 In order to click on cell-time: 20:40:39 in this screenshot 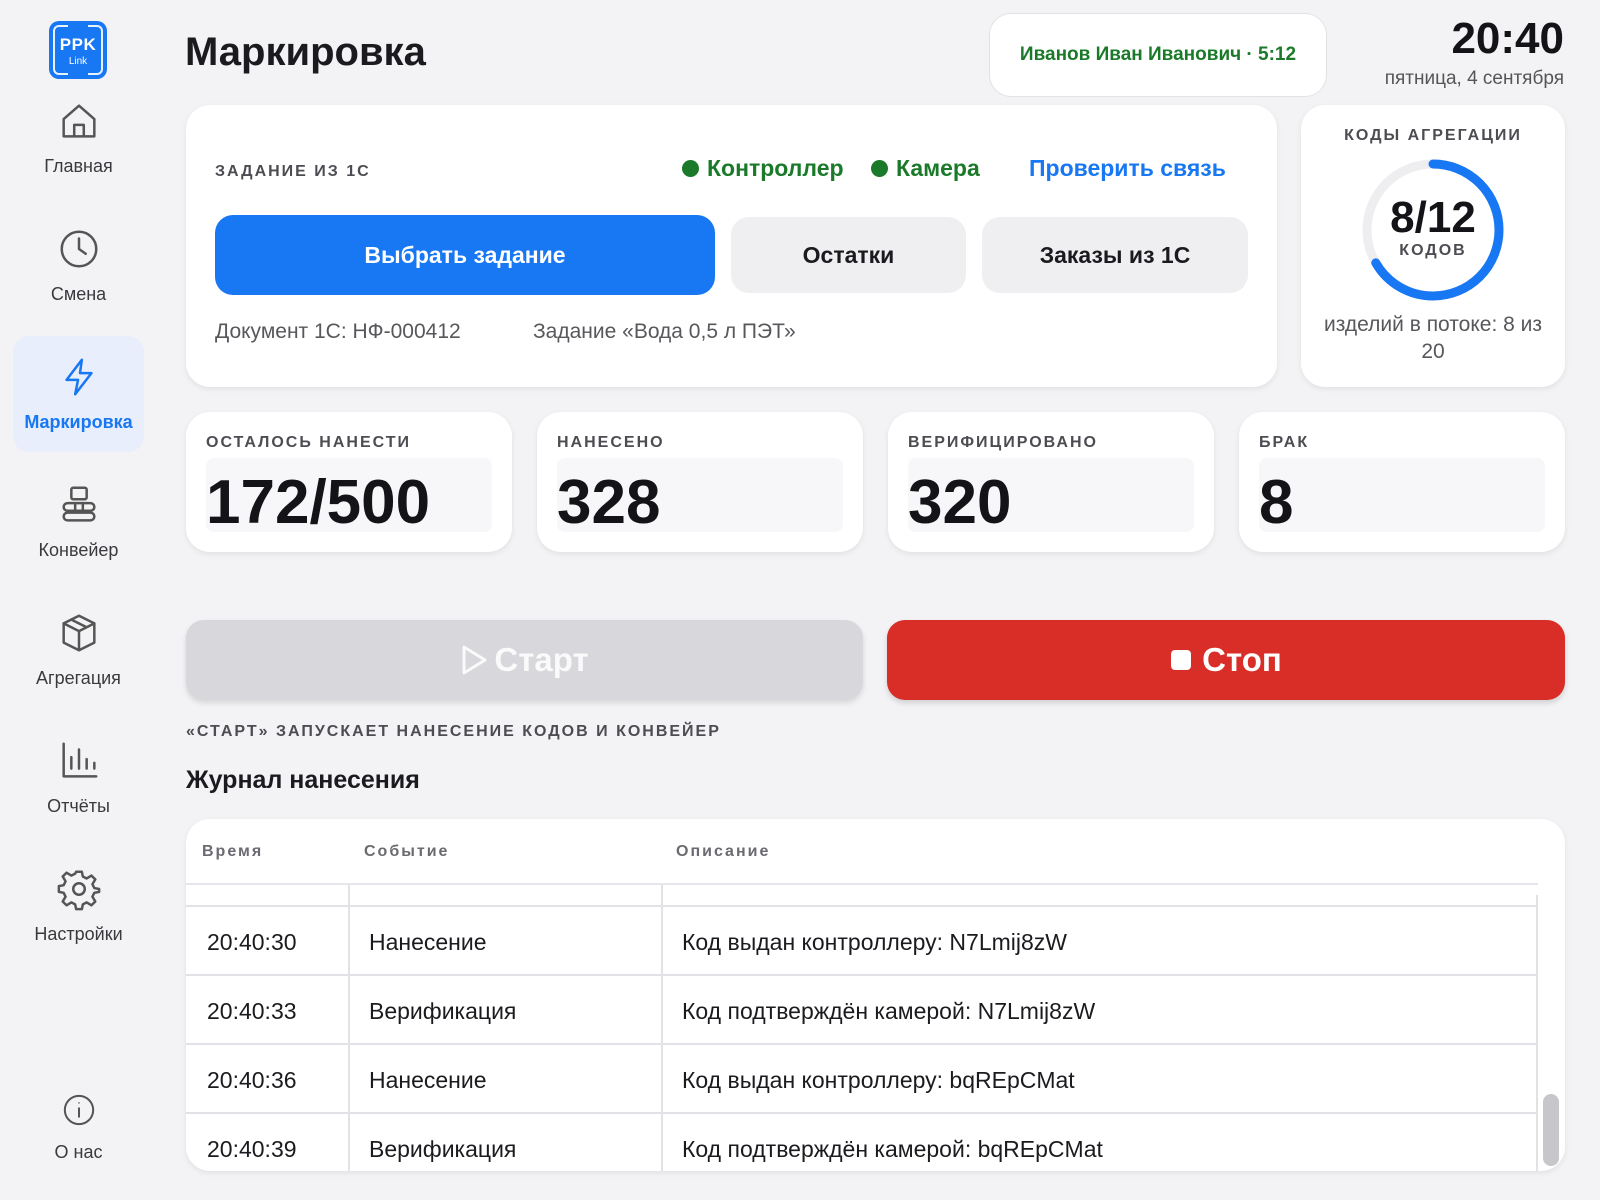, I will do `click(252, 1149)`.